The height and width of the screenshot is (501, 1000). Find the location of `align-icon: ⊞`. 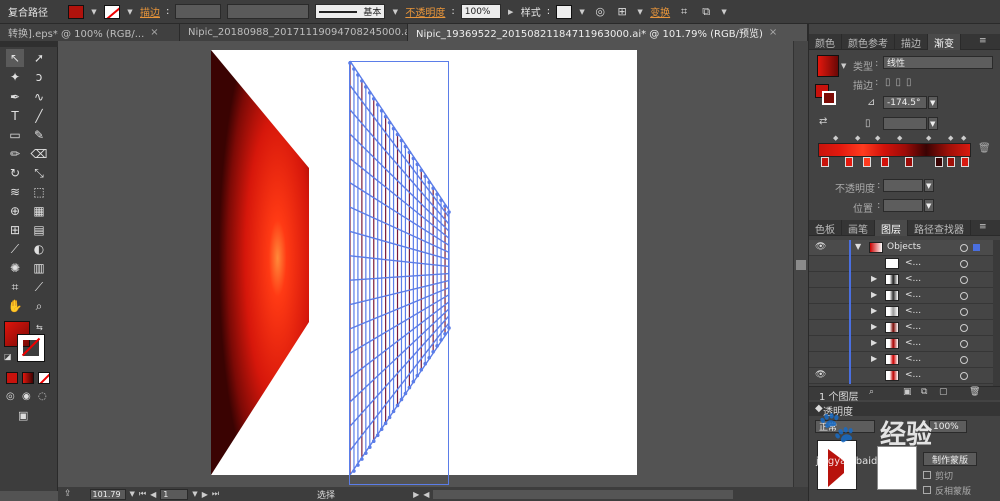

align-icon: ⊞ is located at coordinates (622, 12).